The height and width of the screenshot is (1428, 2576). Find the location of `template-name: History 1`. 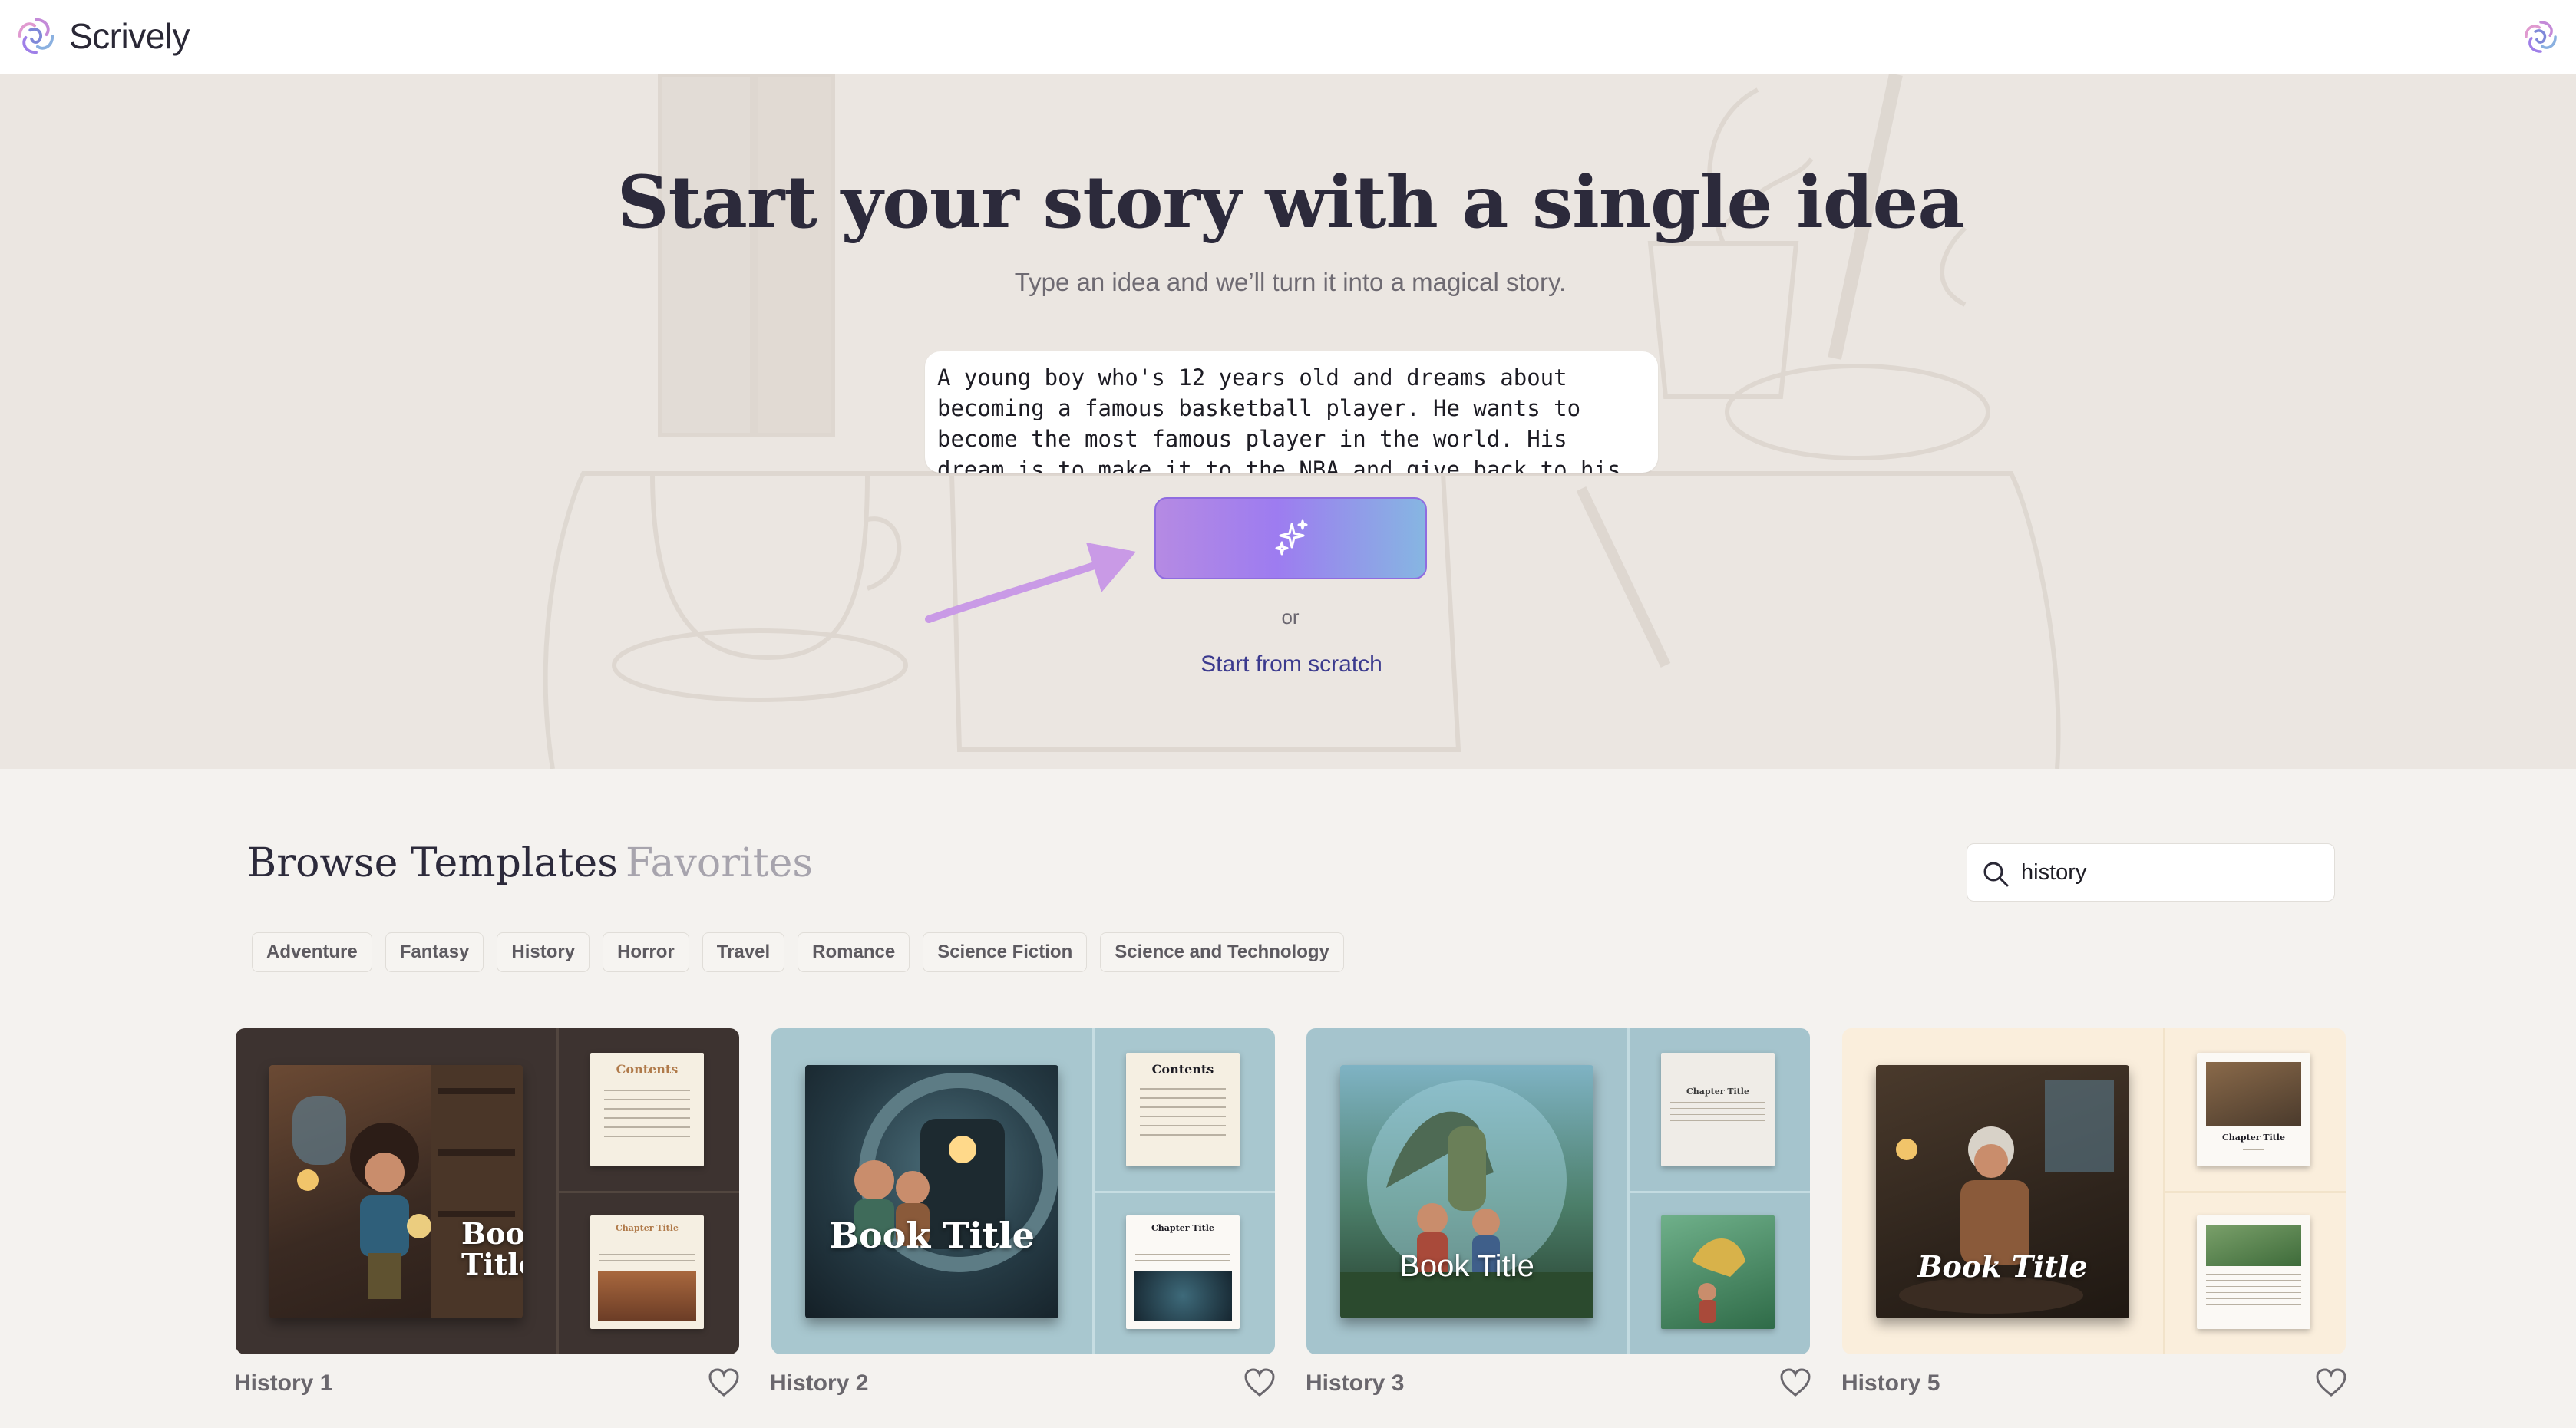

template-name: History 1 is located at coordinates (283, 1383).